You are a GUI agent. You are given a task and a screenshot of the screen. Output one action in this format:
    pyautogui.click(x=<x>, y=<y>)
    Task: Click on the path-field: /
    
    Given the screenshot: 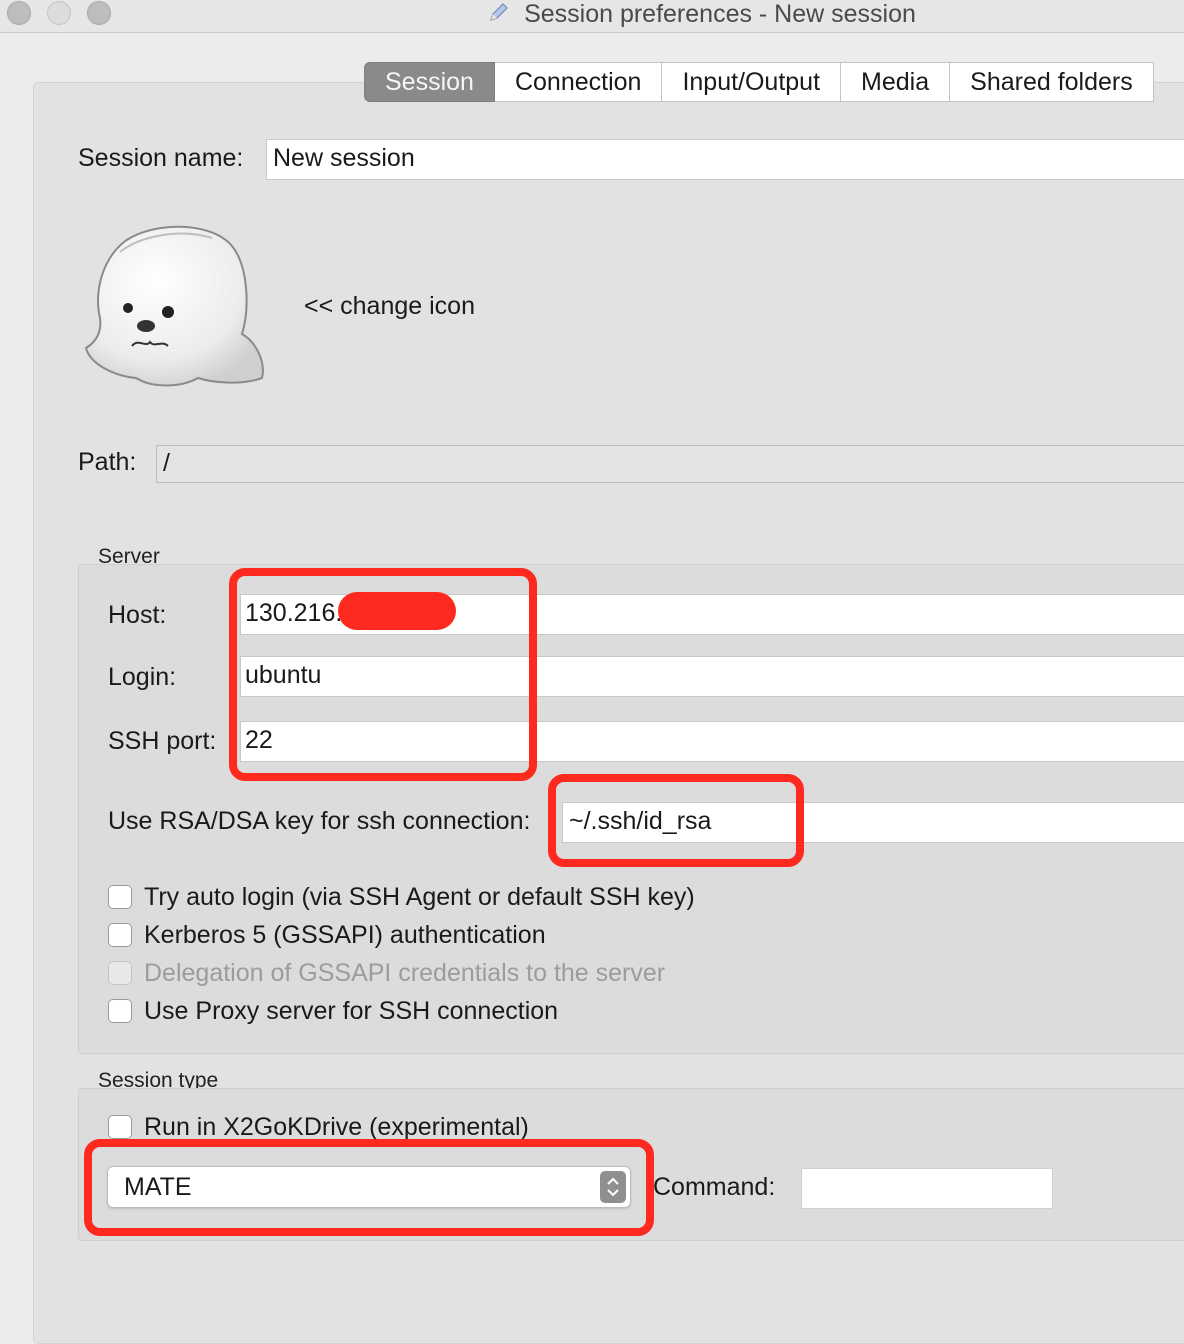 What is the action you would take?
    pyautogui.click(x=670, y=464)
    